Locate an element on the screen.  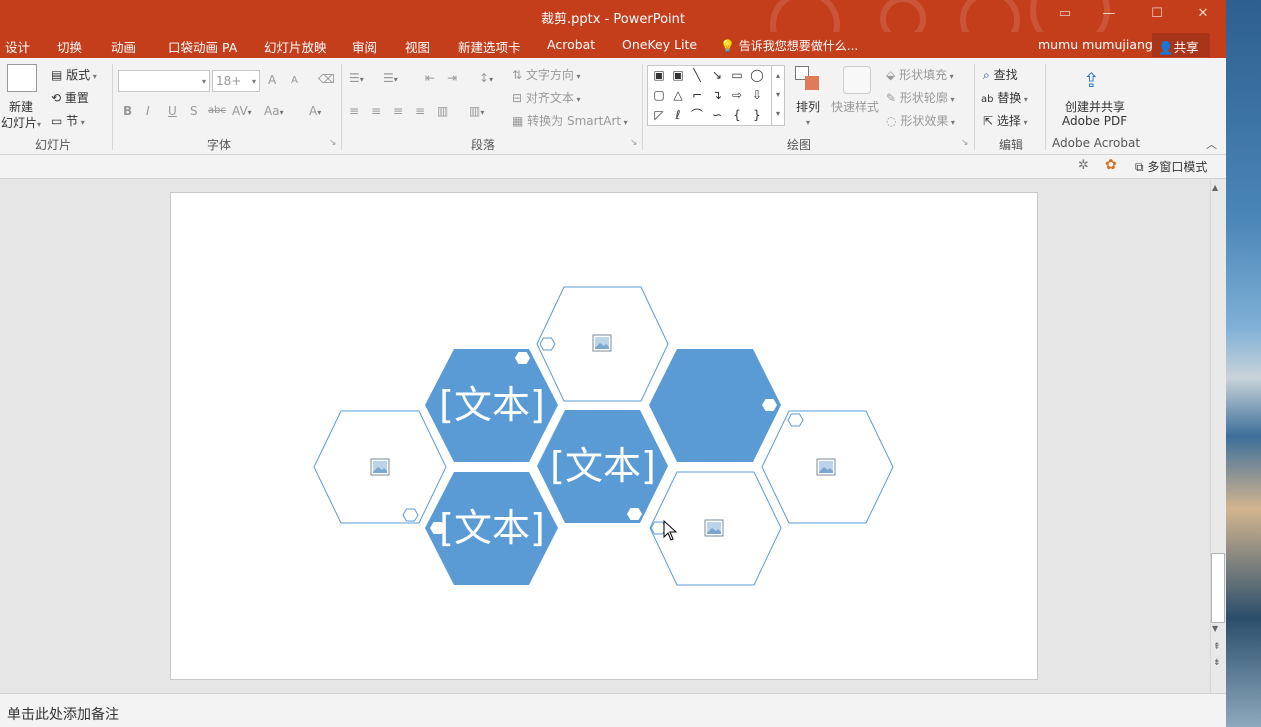
next-slide-icon: ⇟ is located at coordinates (1217, 663).